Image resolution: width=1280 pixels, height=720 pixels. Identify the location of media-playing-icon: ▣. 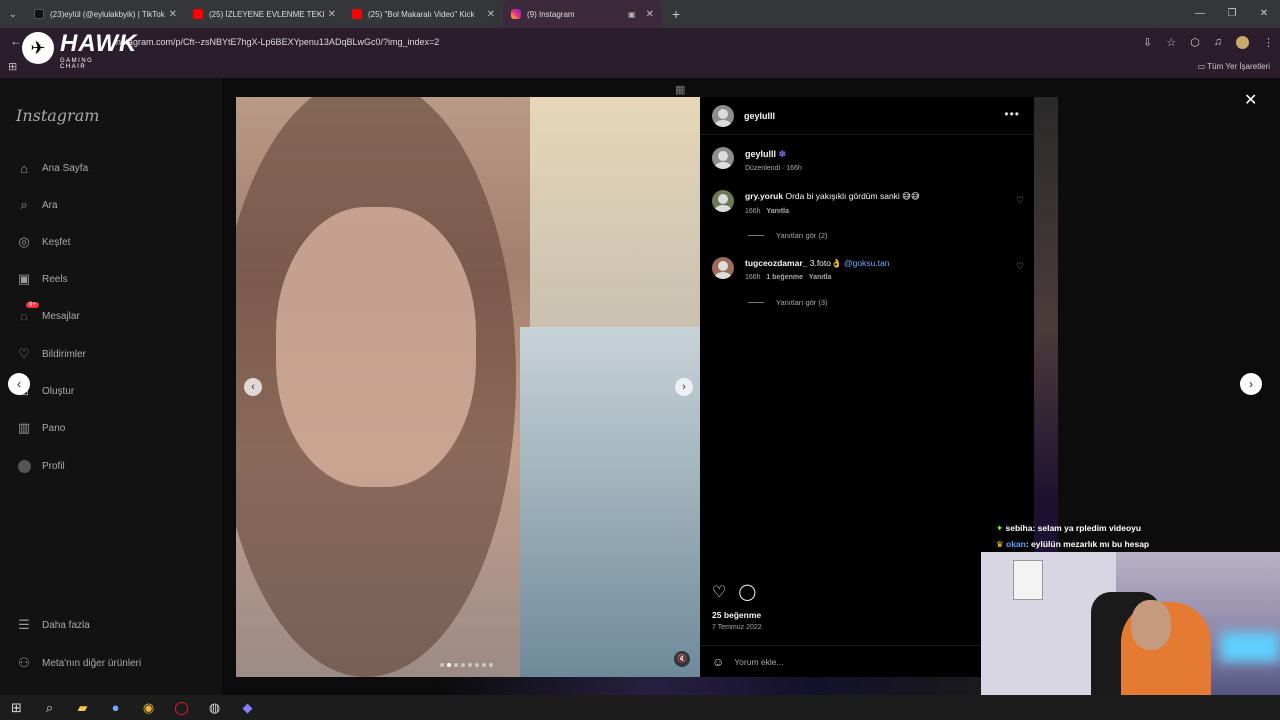
(632, 14).